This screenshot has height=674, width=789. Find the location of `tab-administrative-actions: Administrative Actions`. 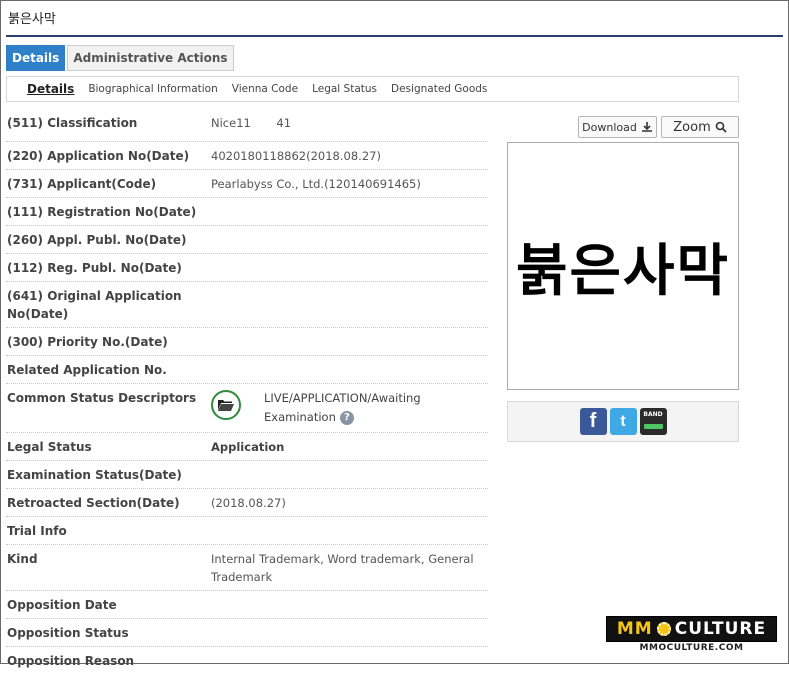

tab-administrative-actions: Administrative Actions is located at coordinates (150, 58).